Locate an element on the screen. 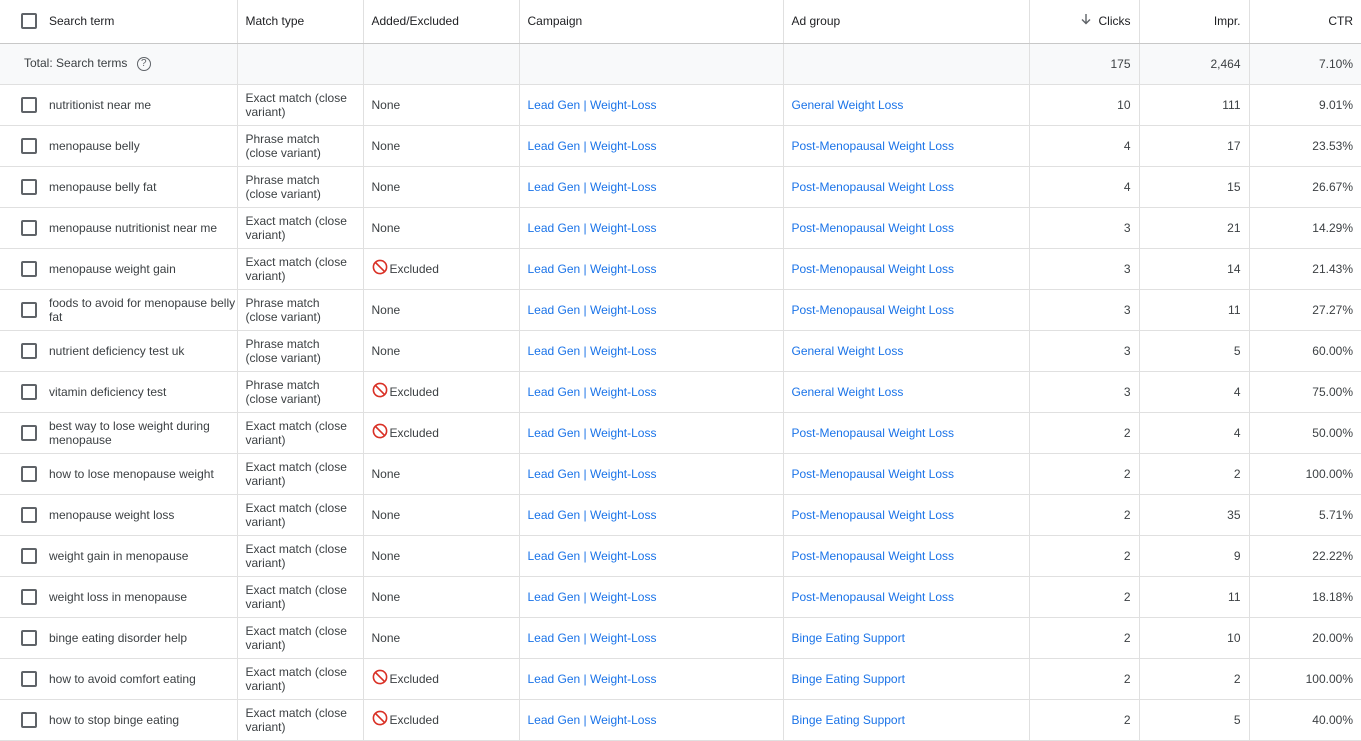 The height and width of the screenshot is (741, 1361). header-clicks: Clicks is located at coordinates (1084, 22).